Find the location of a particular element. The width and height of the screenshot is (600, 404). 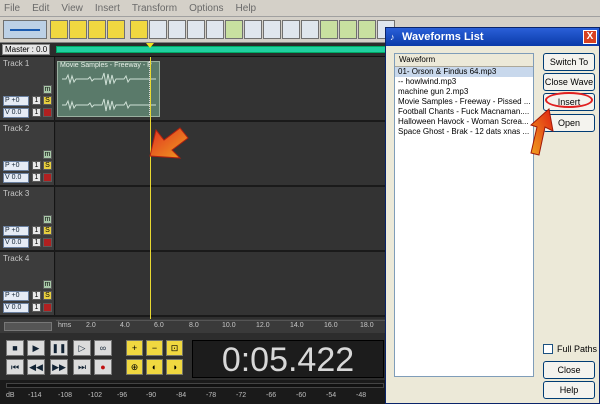

help-button: Help is located at coordinates (569, 390).